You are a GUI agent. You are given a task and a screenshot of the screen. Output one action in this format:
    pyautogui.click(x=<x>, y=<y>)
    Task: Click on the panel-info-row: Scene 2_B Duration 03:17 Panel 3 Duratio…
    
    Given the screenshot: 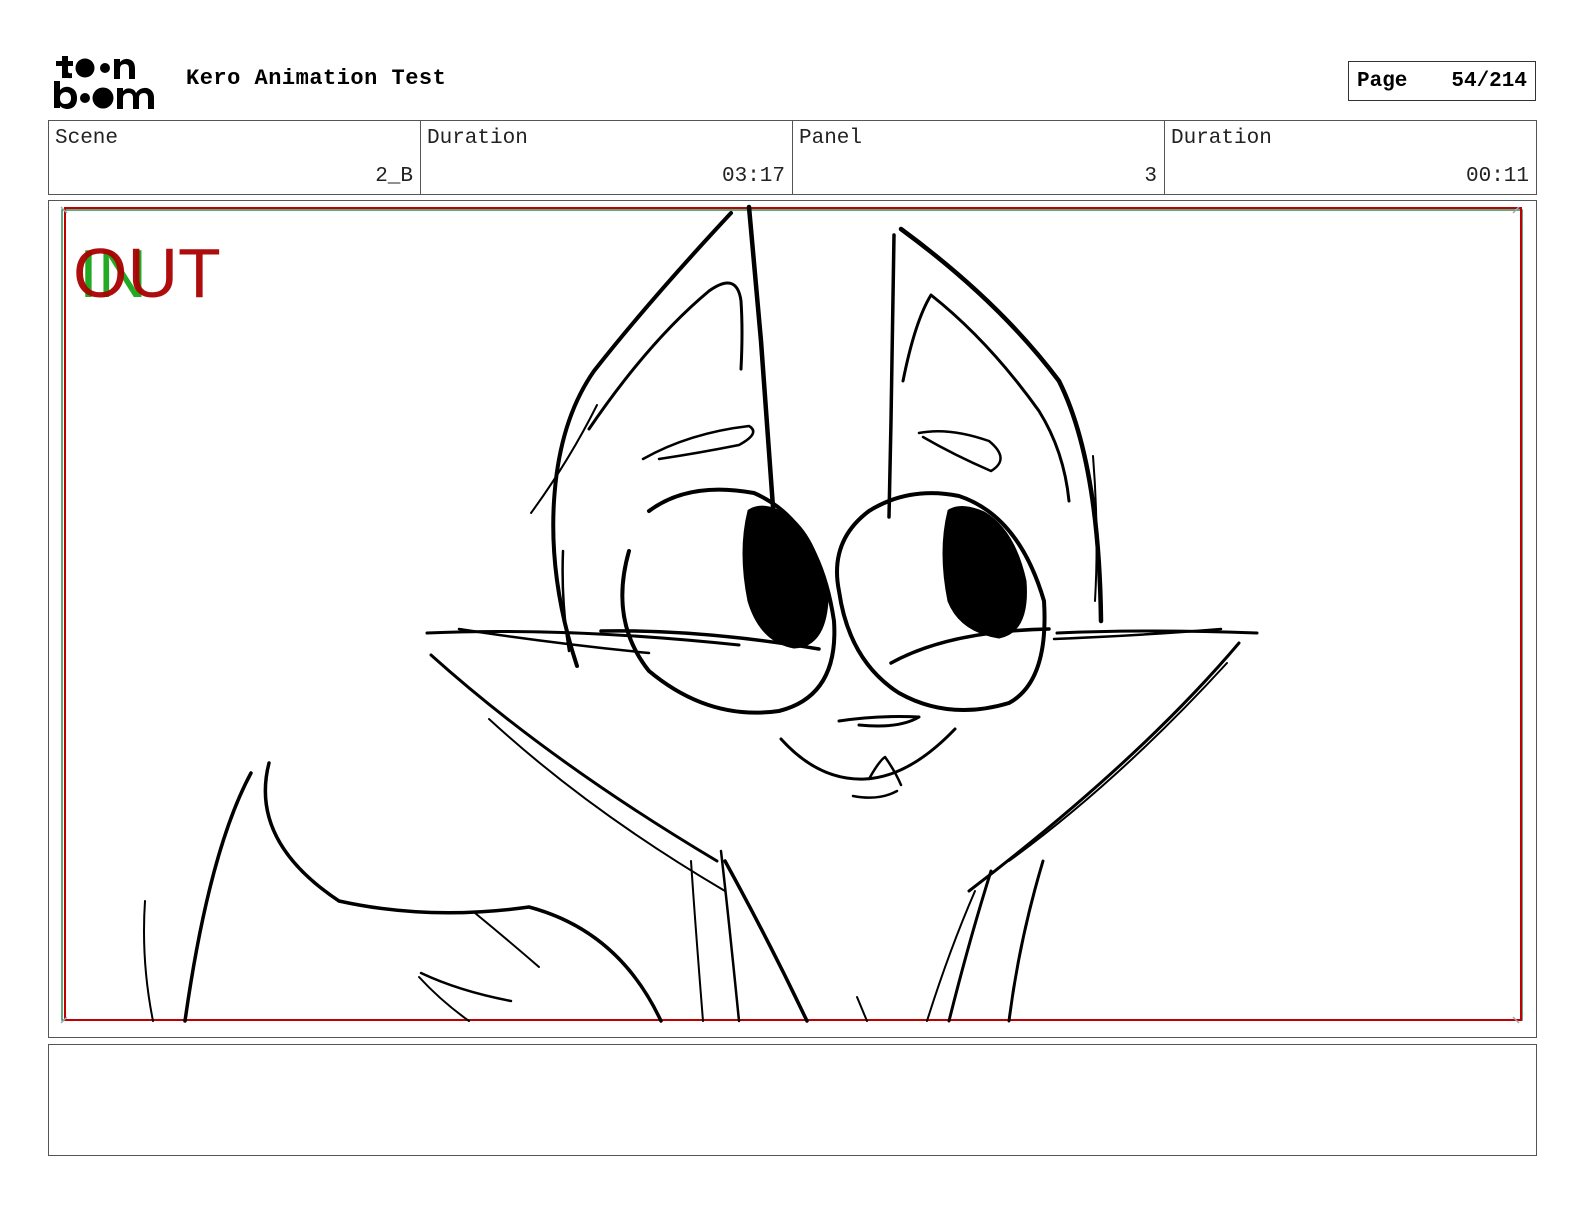 What is the action you would take?
    pyautogui.click(x=792, y=157)
    